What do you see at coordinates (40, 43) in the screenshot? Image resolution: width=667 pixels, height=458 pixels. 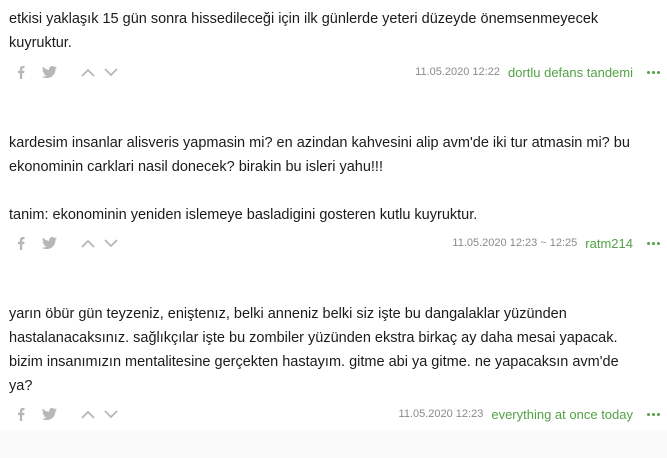 I see `entry-text-line: kuyruktur.` at bounding box center [40, 43].